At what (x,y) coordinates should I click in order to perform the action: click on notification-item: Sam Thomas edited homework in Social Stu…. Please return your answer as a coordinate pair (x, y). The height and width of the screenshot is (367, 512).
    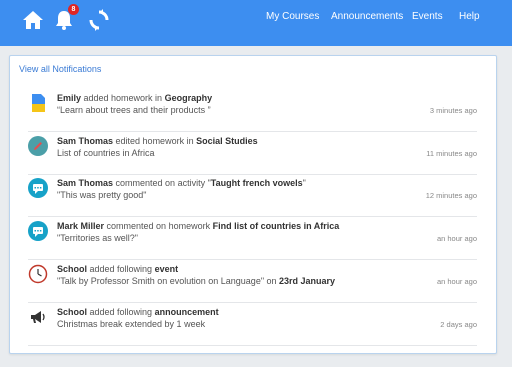
    Looking at the image, I should click on (252, 153).